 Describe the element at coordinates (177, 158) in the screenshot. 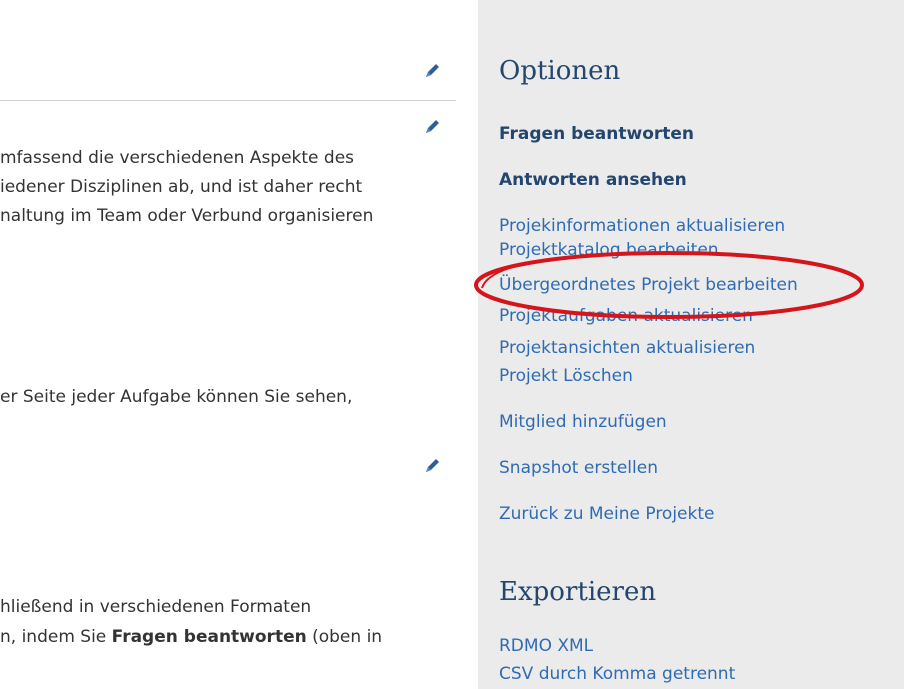

I see `description-line: mfassend die verschiedenen Aspekte des` at that location.